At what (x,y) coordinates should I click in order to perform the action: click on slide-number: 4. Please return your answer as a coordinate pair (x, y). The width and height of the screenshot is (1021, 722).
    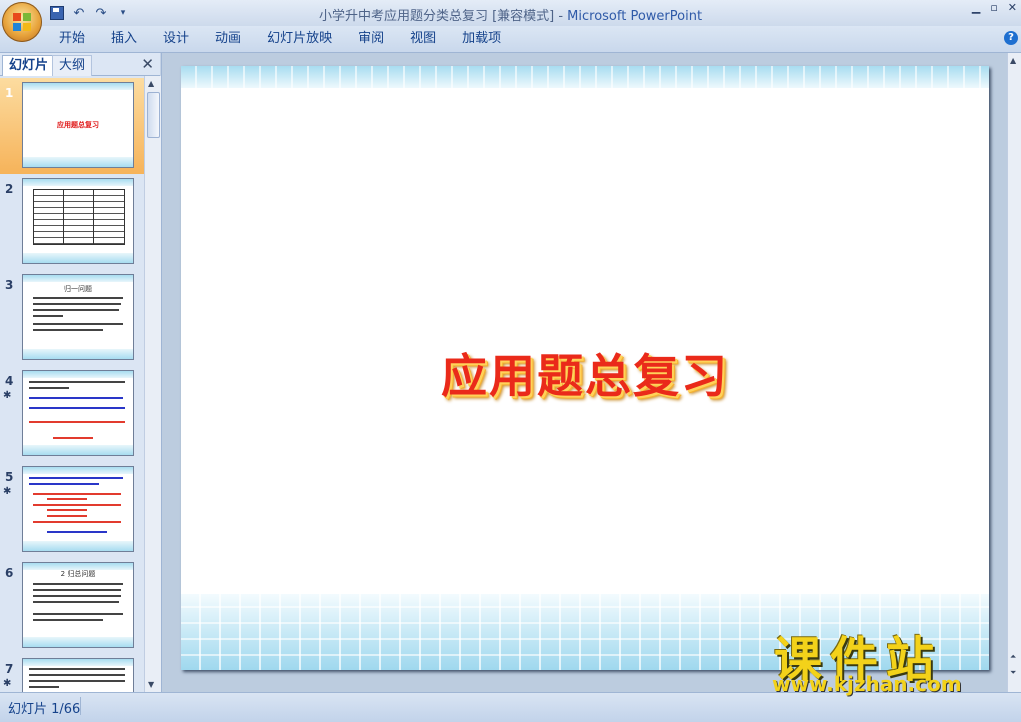
    Looking at the image, I should click on (9, 381).